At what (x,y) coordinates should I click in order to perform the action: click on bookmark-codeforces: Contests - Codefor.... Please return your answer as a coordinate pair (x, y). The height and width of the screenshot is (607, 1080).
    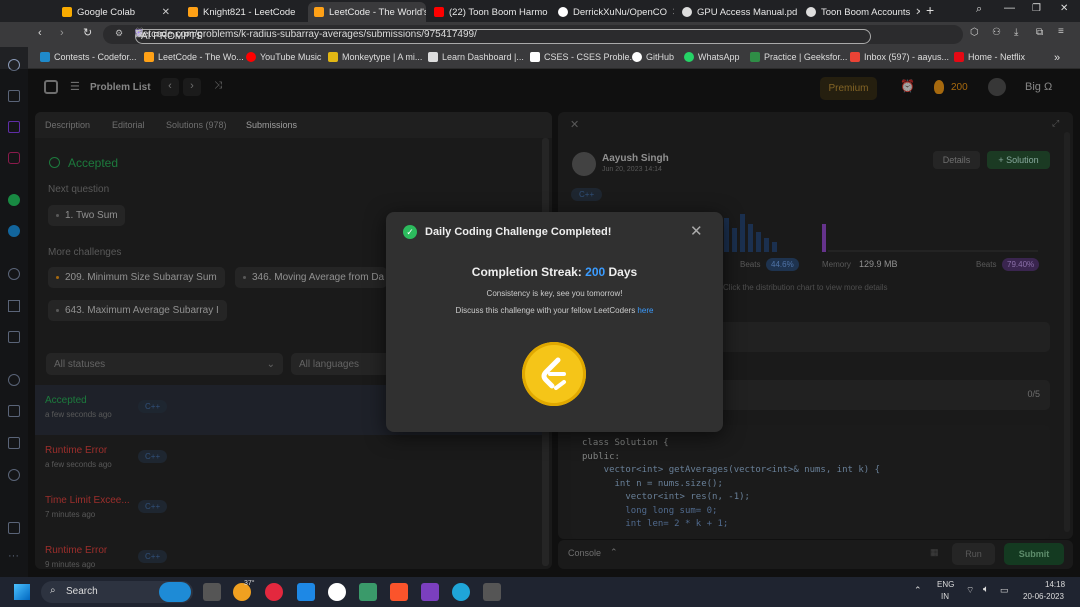
    Looking at the image, I should click on (88, 57).